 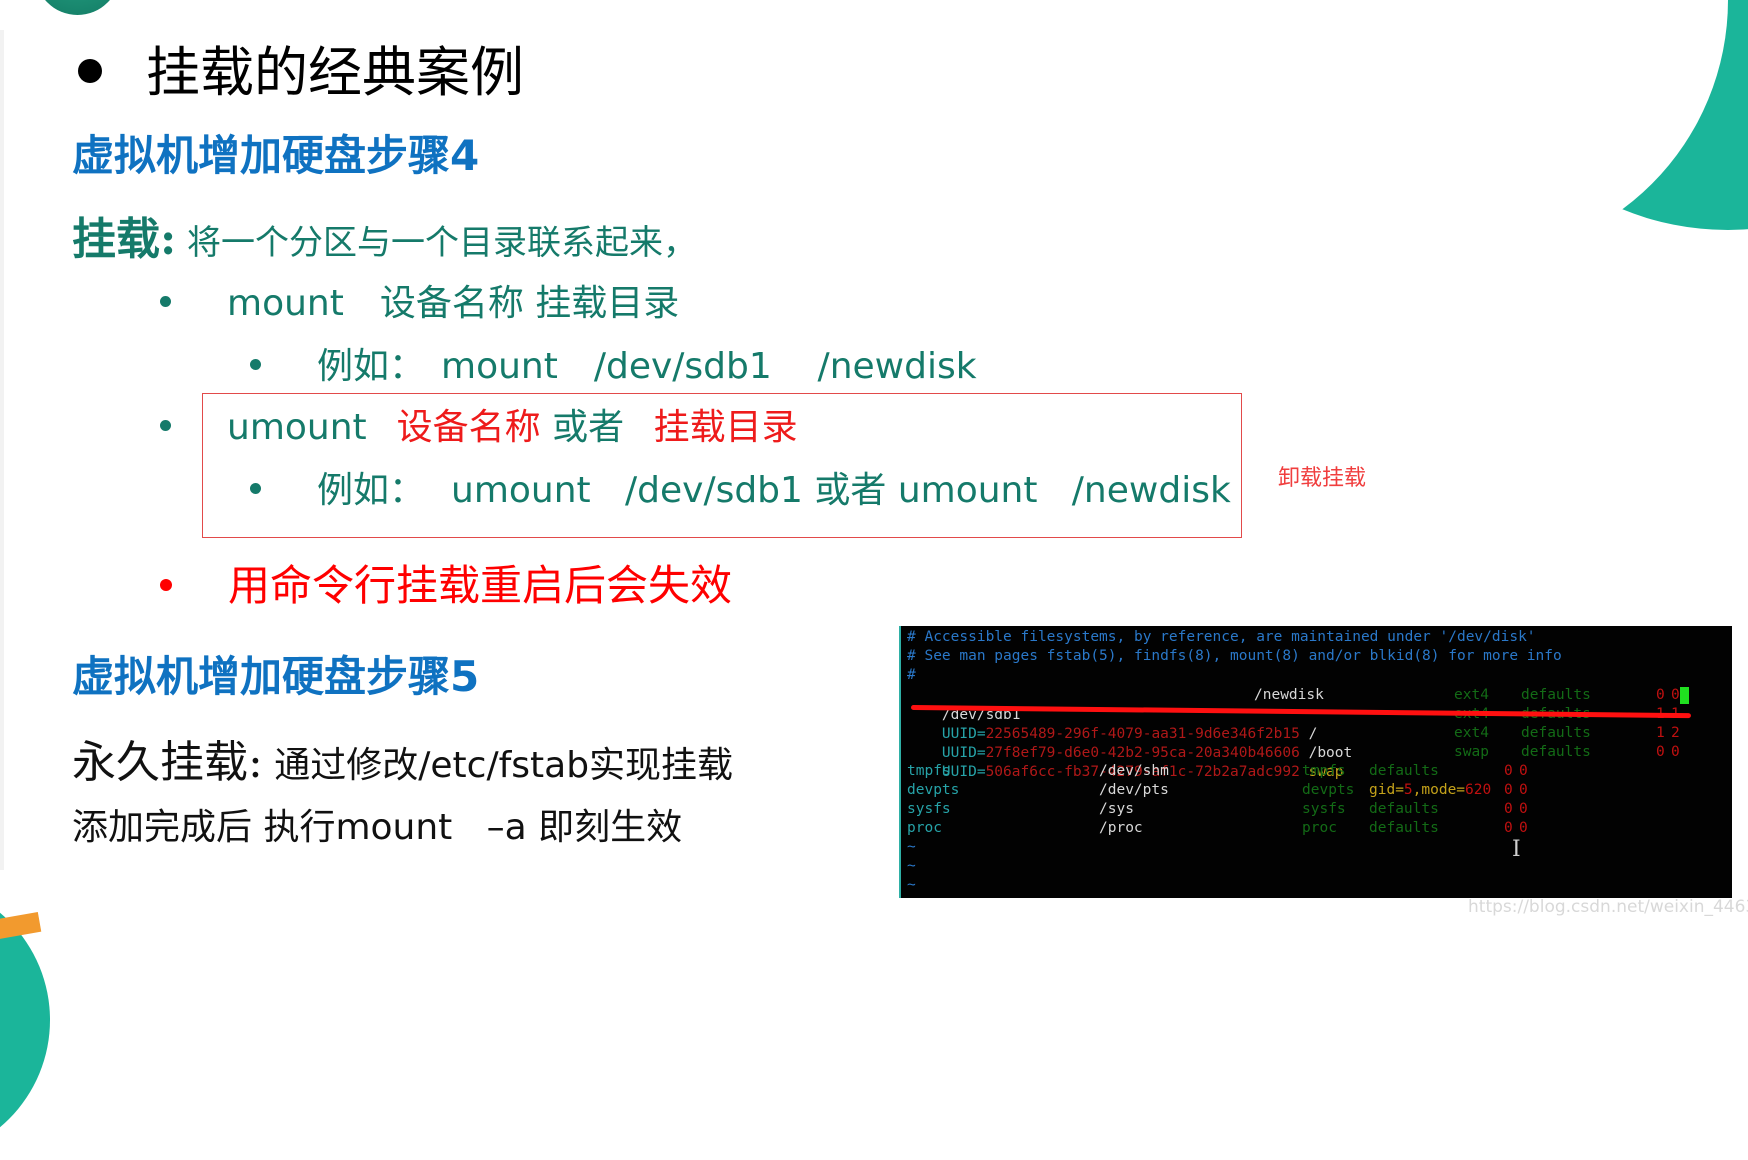 What do you see at coordinates (1324, 771) in the screenshot?
I see `fstab-type: tmpfs` at bounding box center [1324, 771].